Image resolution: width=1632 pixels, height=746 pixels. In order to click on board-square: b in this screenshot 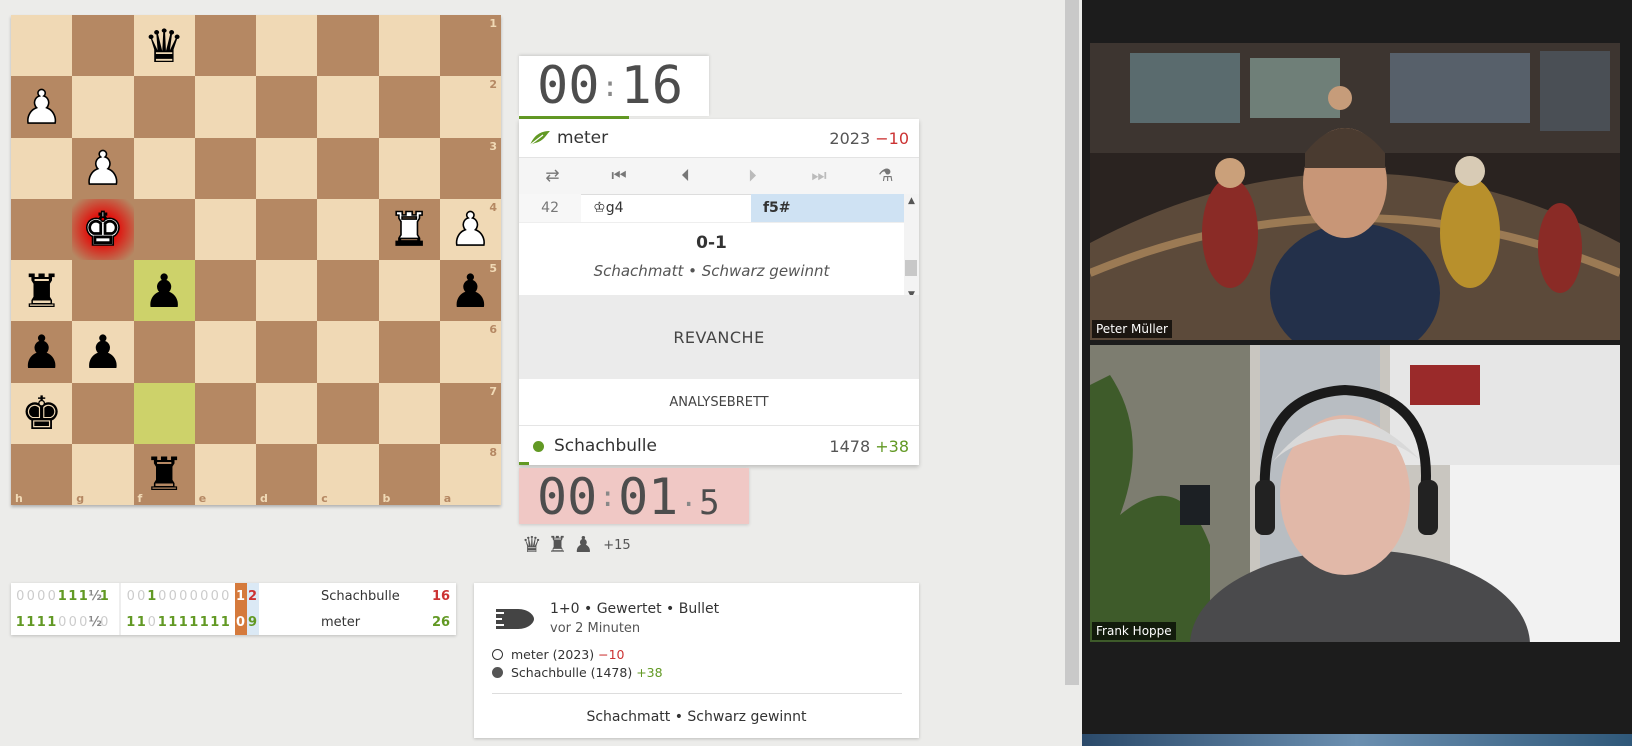, I will do `click(409, 474)`.